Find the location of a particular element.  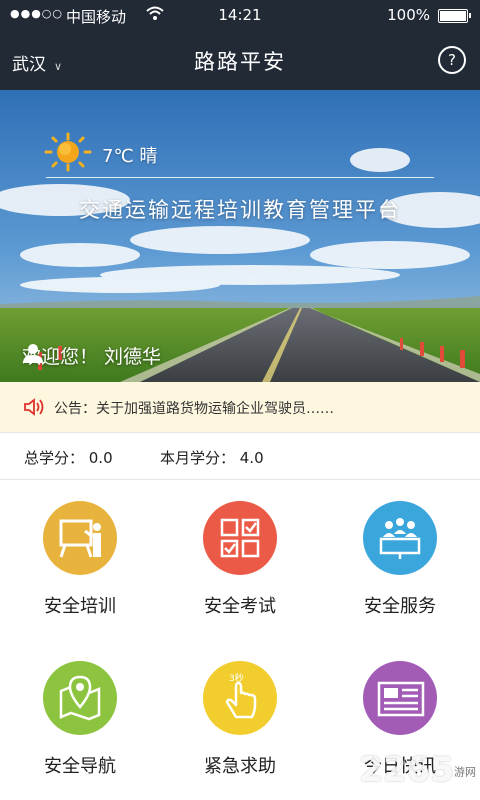

menu-label: 安全考试 is located at coordinates (240, 606).